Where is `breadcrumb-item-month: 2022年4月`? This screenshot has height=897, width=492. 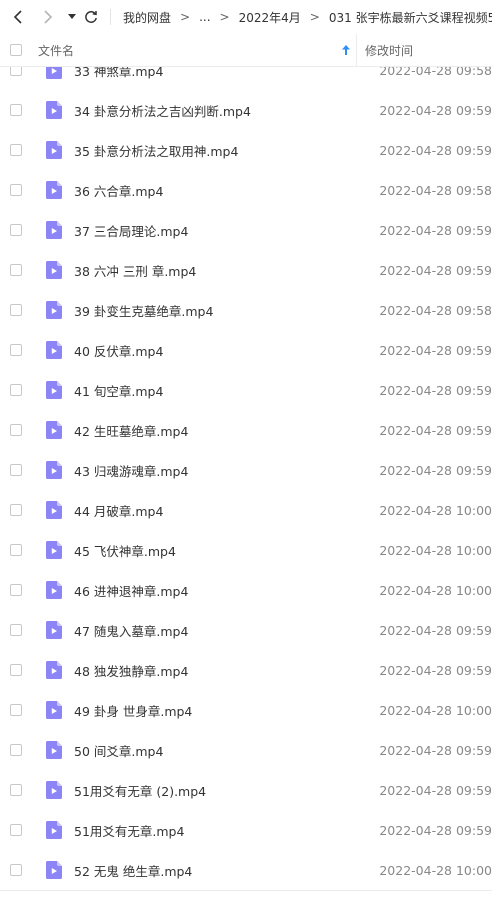 breadcrumb-item-month: 2022年4月 is located at coordinates (270, 17).